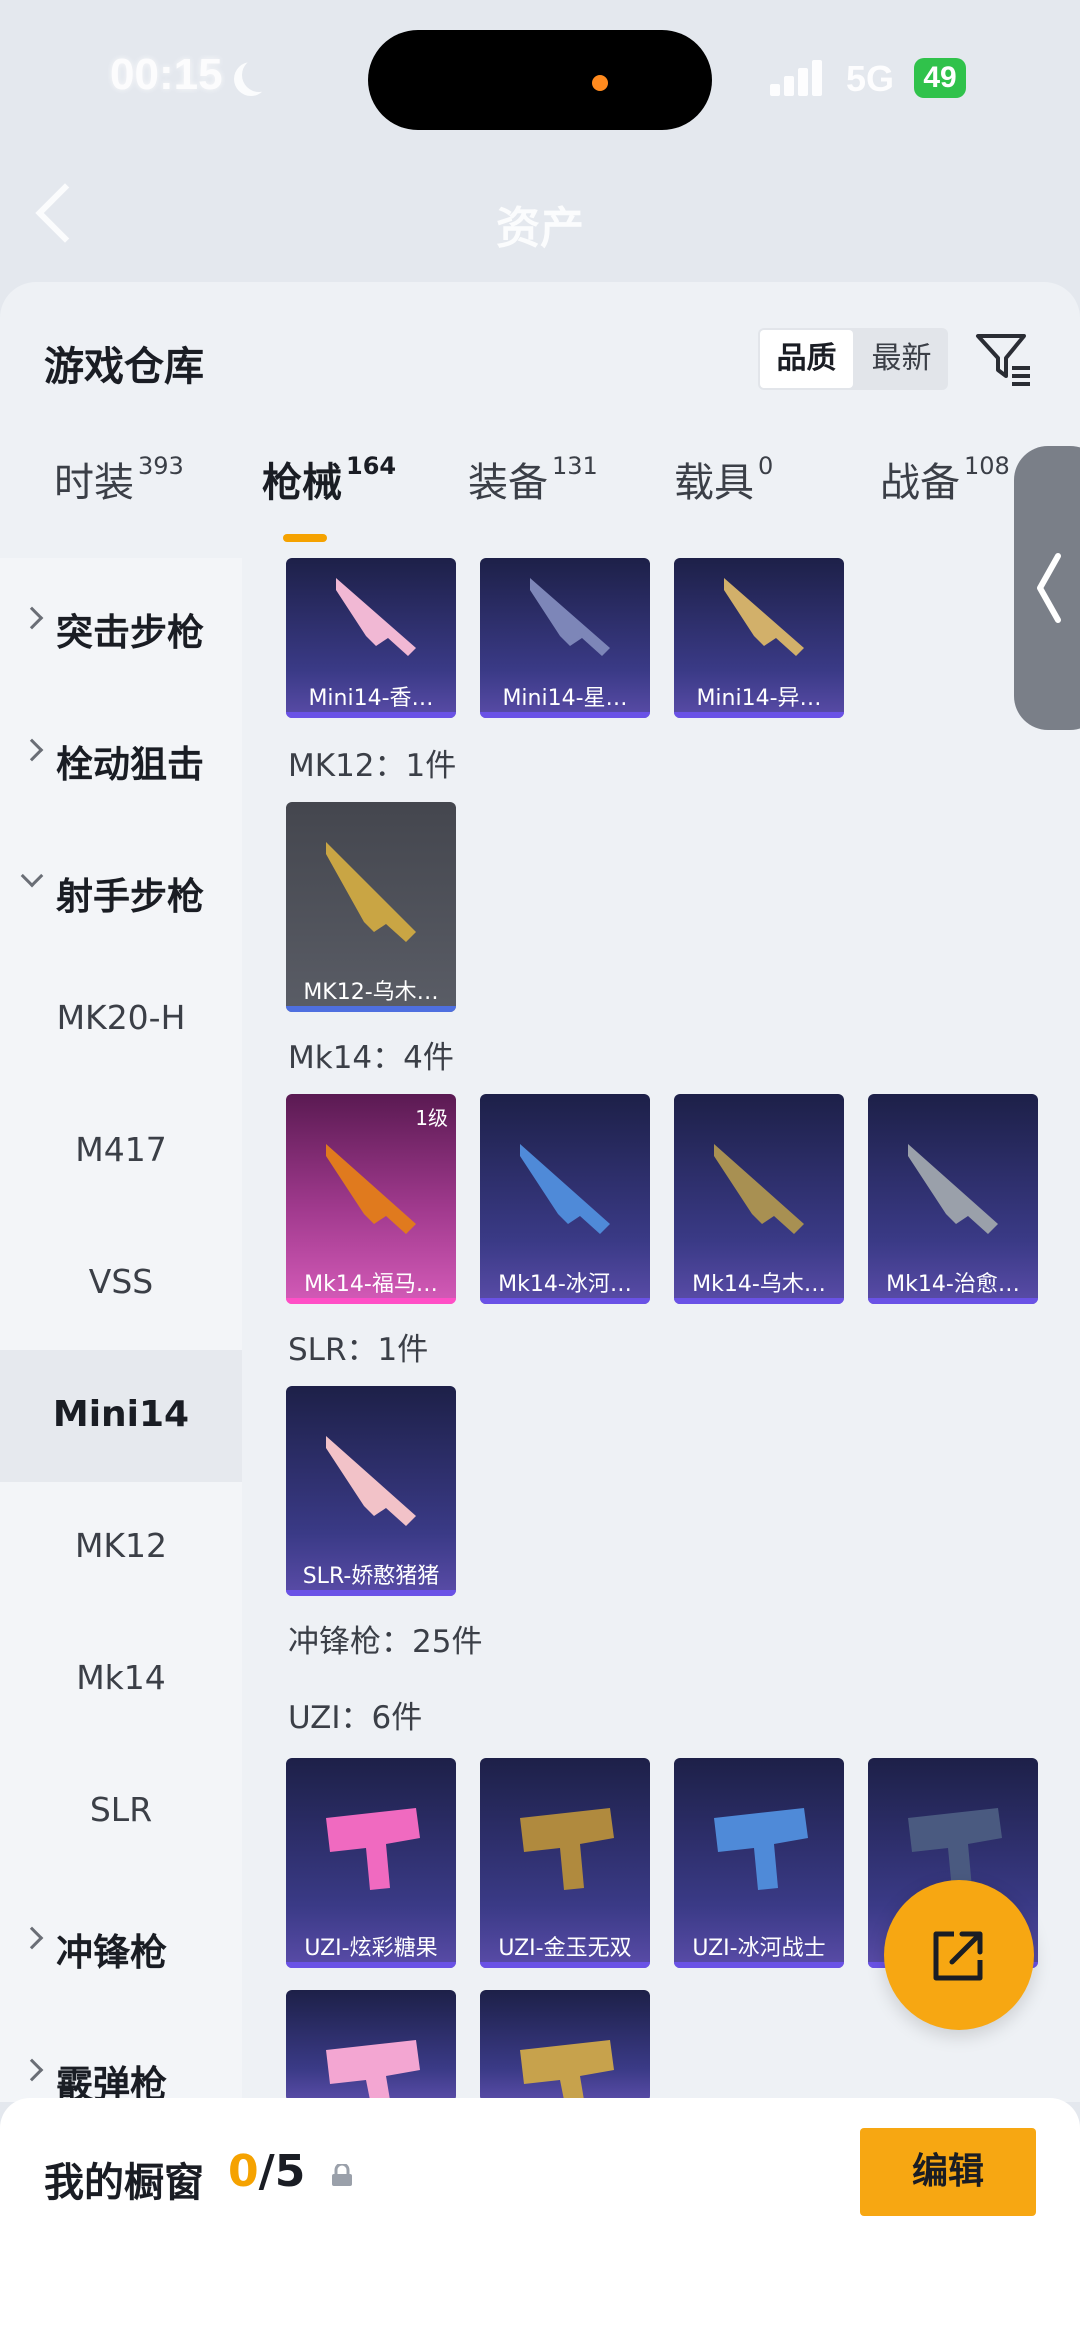 This screenshot has width=1080, height=2341. I want to click on dynamic-island, so click(540, 80).